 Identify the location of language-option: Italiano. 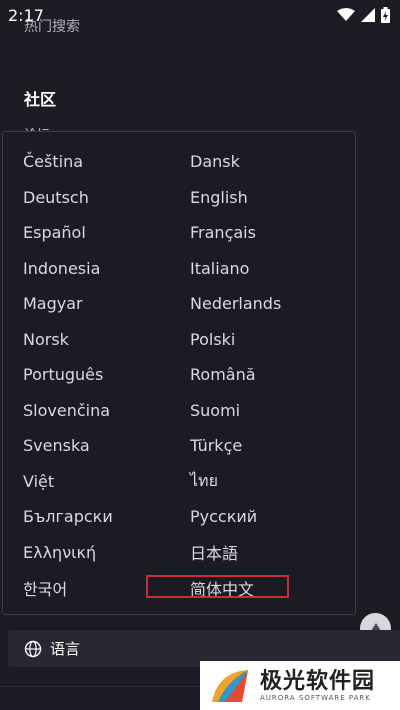
(265, 269).